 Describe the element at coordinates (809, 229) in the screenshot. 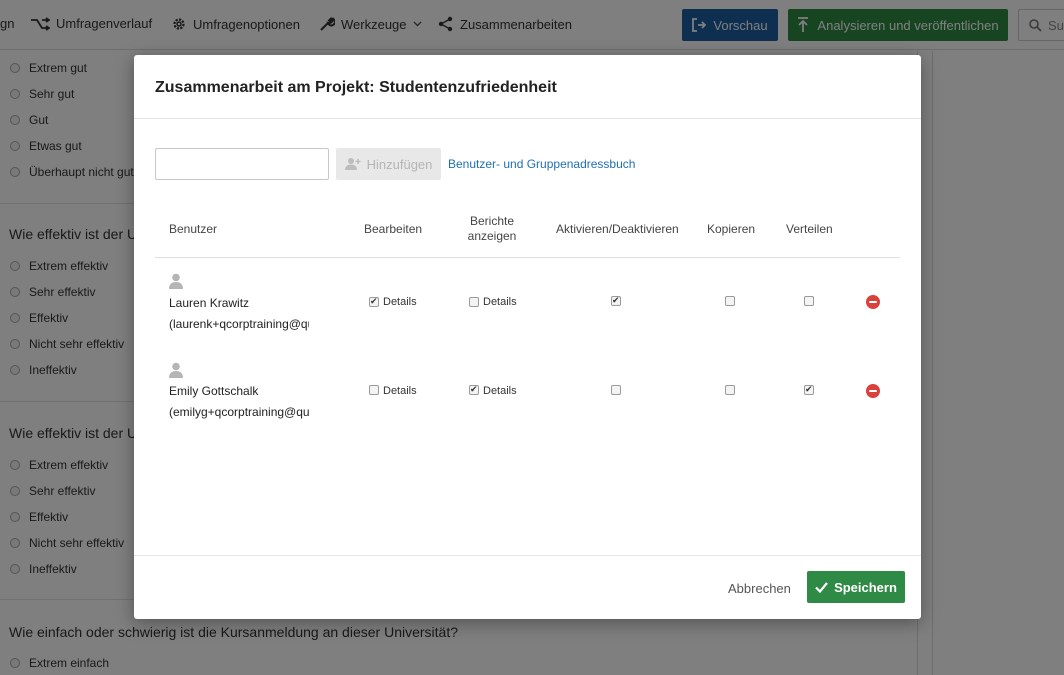

I see `column-header-distribute: Verteilen` at that location.